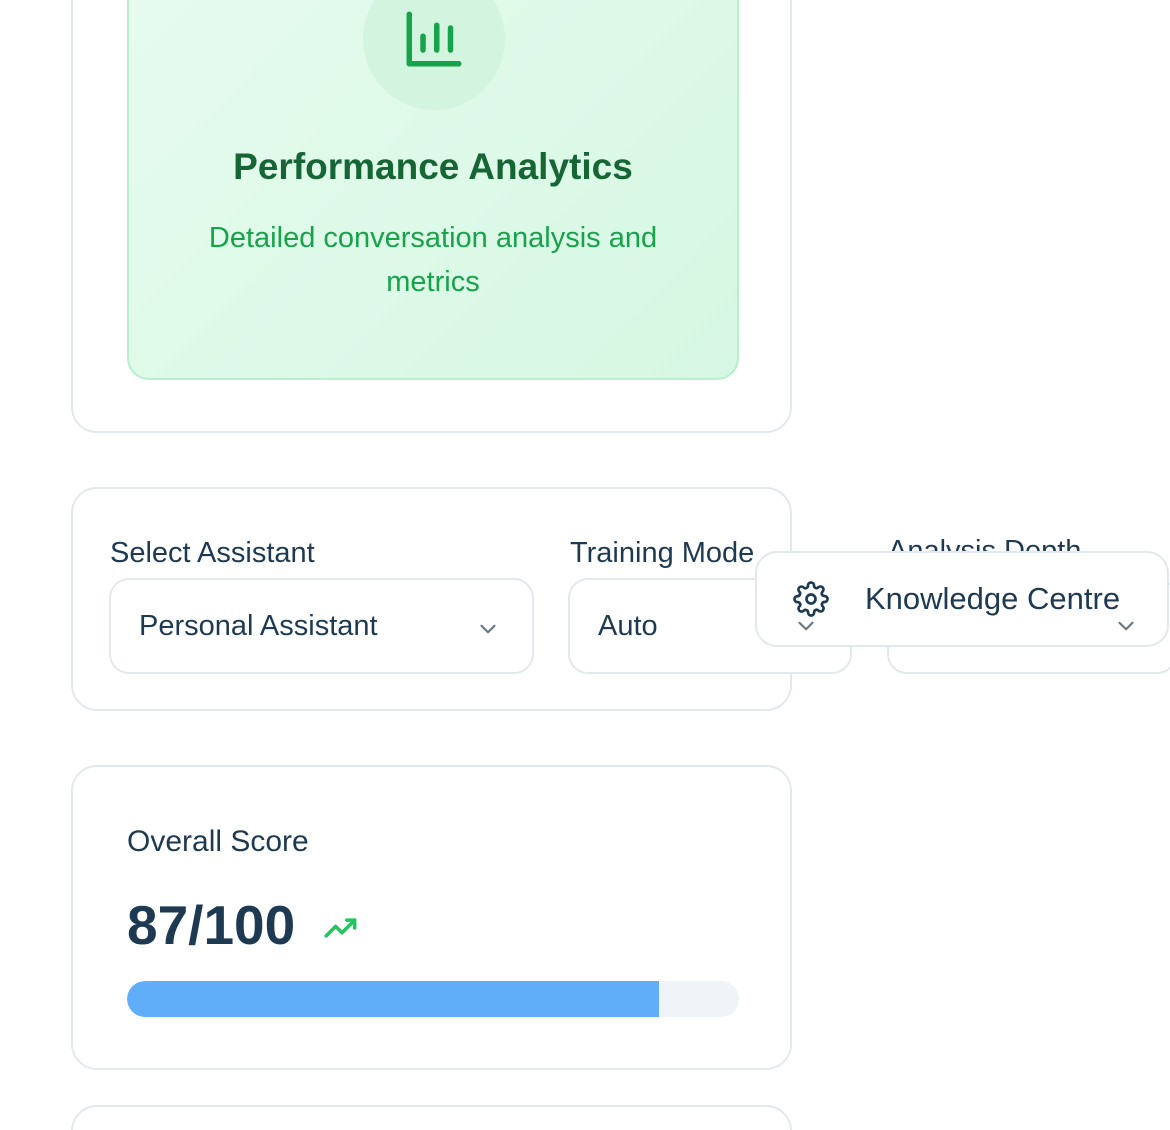 The height and width of the screenshot is (1130, 1170). Describe the element at coordinates (662, 553) in the screenshot. I see `training-mode-label: Training Mode` at that location.